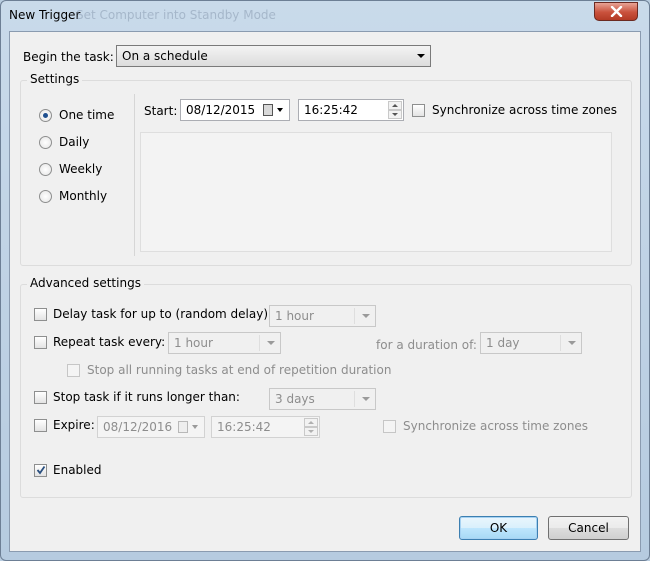  What do you see at coordinates (426, 345) in the screenshot?
I see `duration-label: for a duration of:` at bounding box center [426, 345].